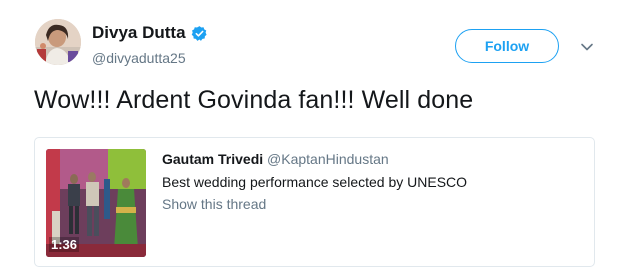  I want to click on quoted-author-name: Gautam Trivedi, so click(213, 159).